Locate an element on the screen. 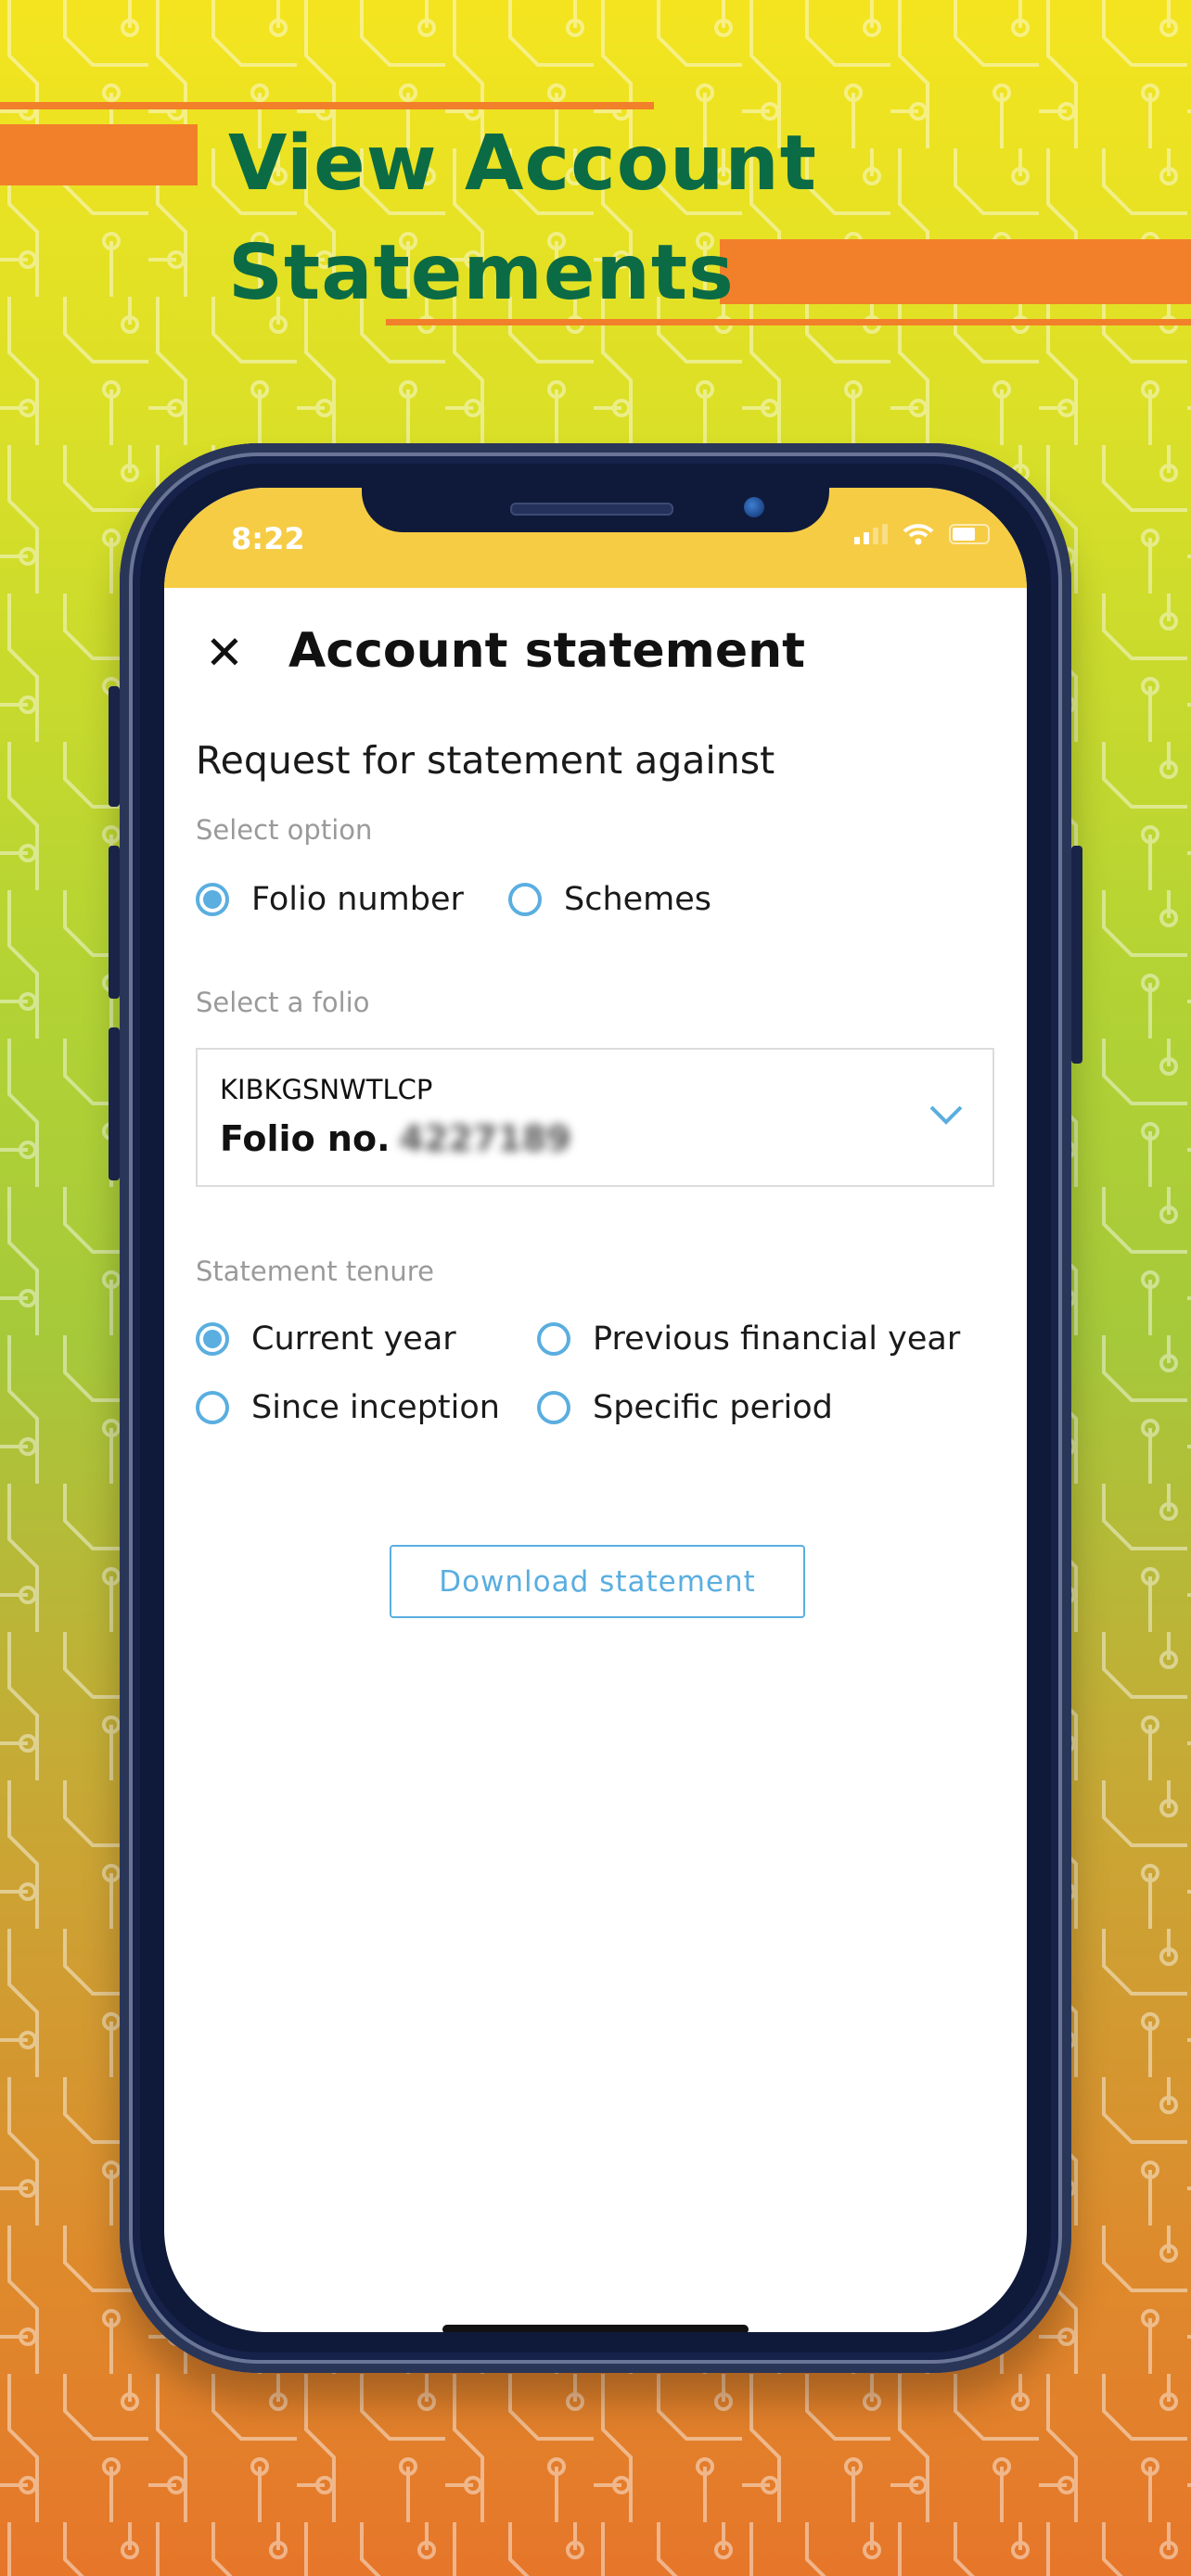  select-folio-label: Select a folio is located at coordinates (283, 1003).